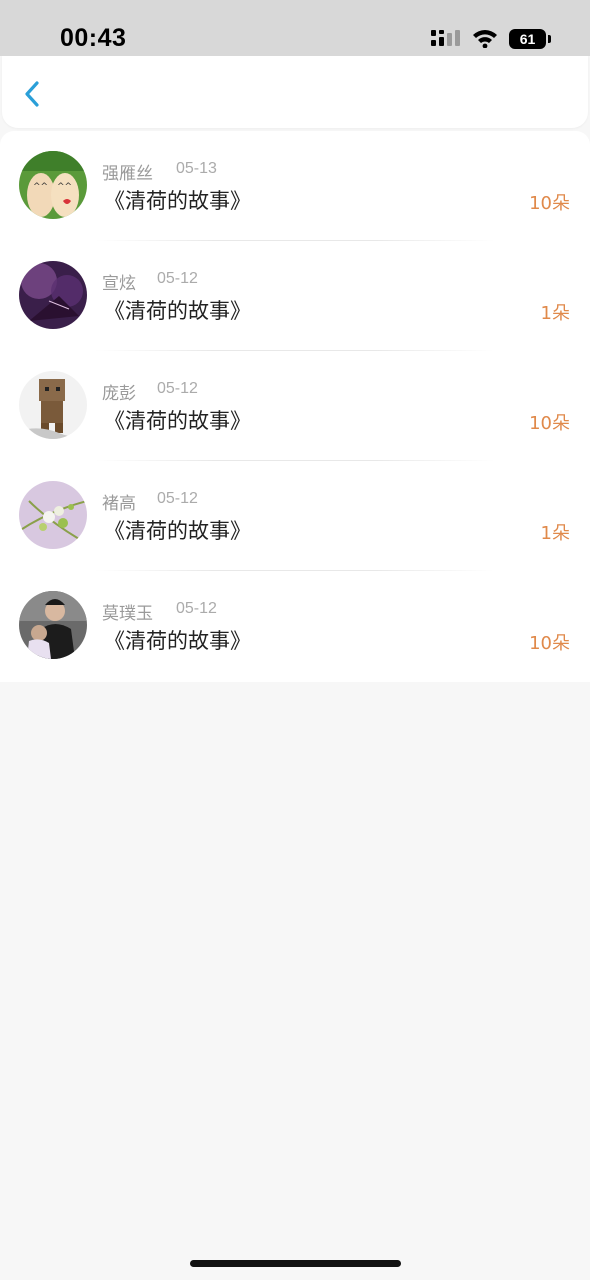  Describe the element at coordinates (127, 174) in the screenshot. I see `sender-name: 强雁丝` at that location.